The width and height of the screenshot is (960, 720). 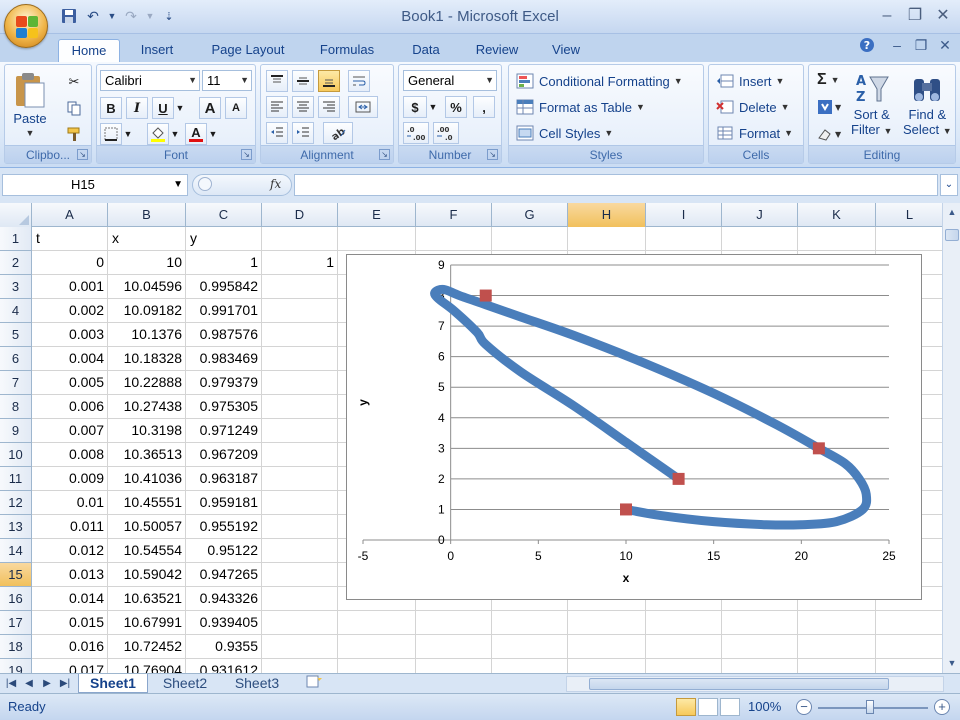 What do you see at coordinates (952, 235) in the screenshot?
I see `vertical-scroll-thumb` at bounding box center [952, 235].